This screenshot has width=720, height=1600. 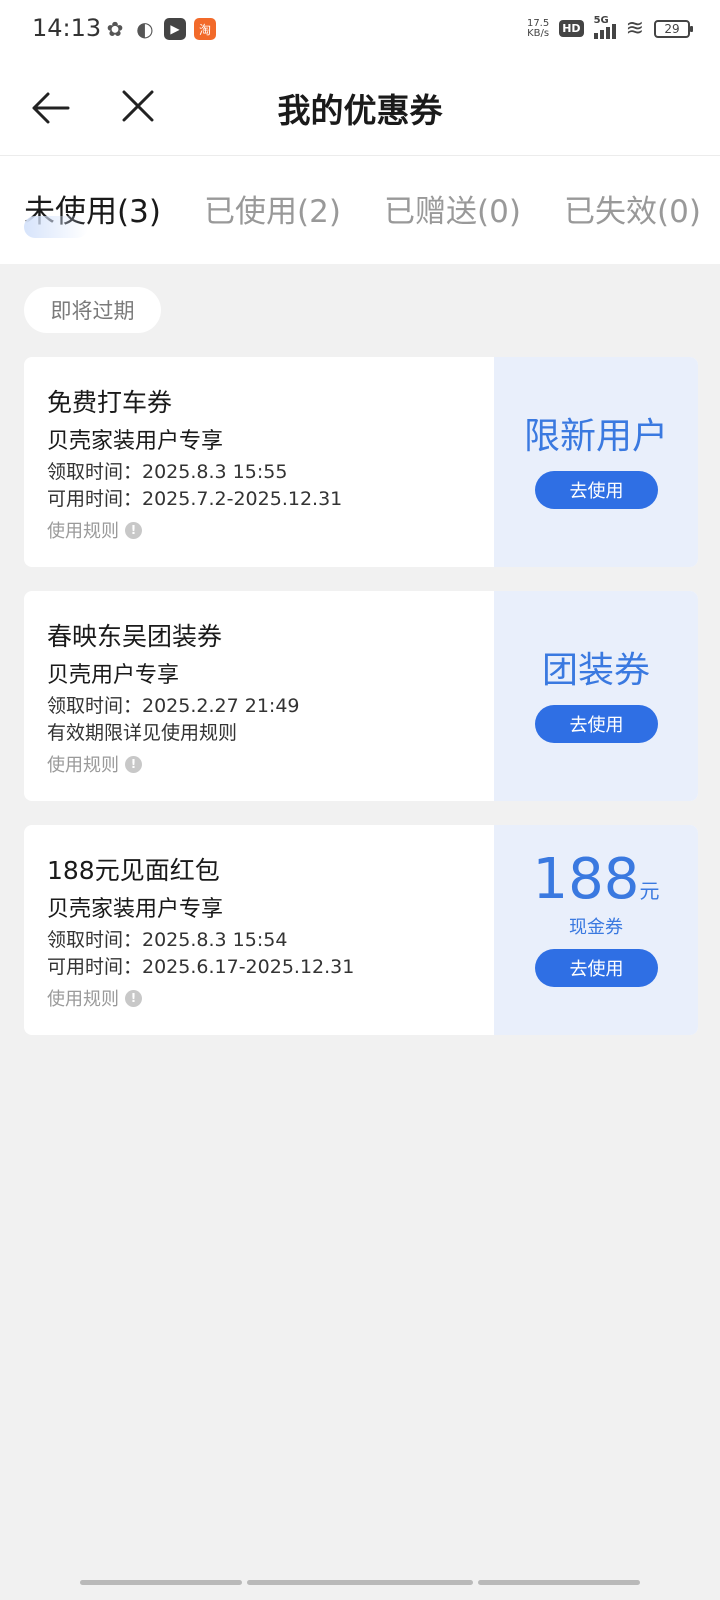 I want to click on coupon-amount: 188元, so click(x=596, y=879).